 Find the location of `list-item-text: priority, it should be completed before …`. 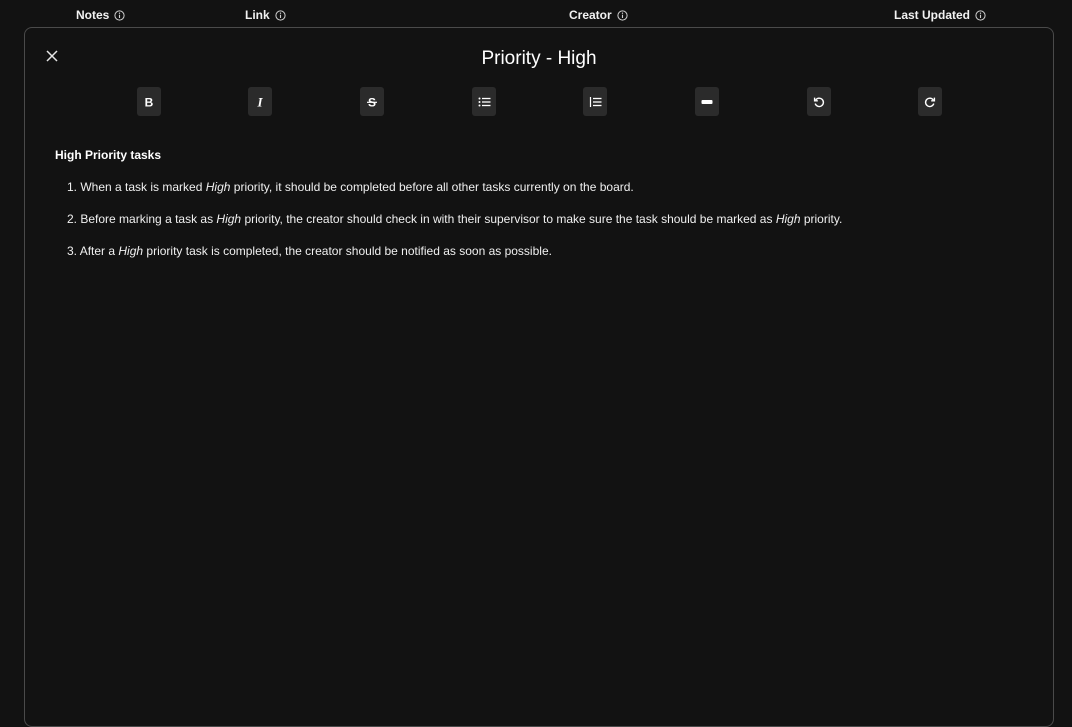

list-item-text: priority, it should be completed before … is located at coordinates (432, 187).